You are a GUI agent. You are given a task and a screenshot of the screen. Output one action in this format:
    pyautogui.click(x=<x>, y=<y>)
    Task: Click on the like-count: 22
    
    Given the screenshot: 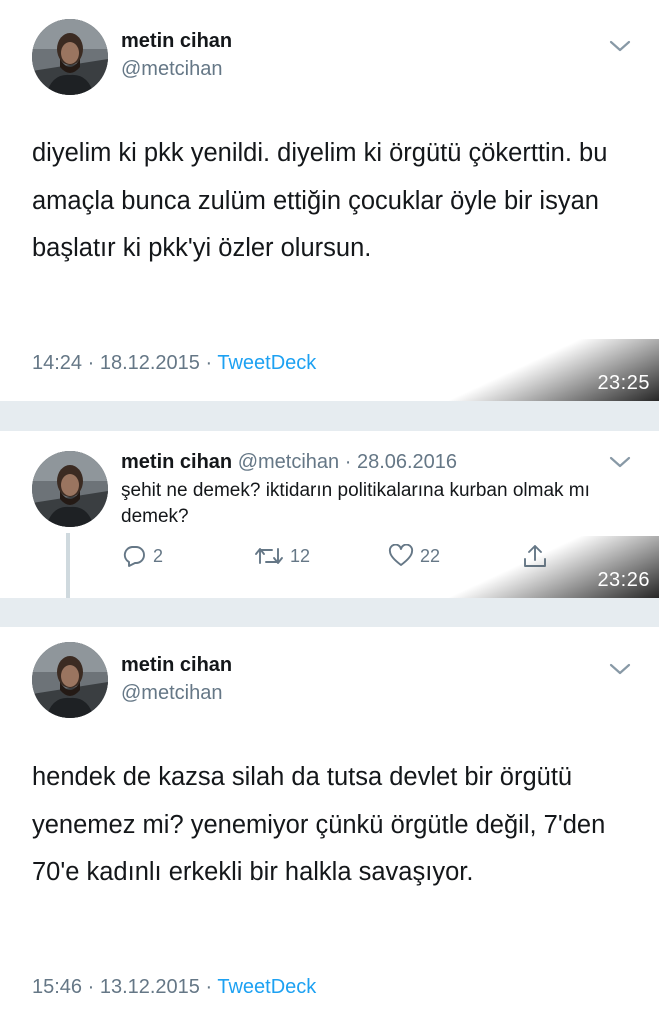 What is the action you would take?
    pyautogui.click(x=430, y=555)
    